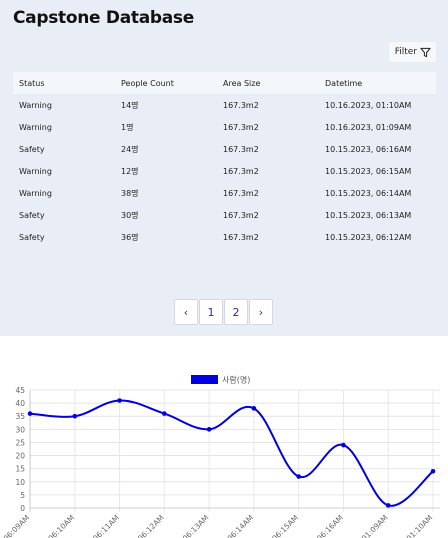 Image resolution: width=448 pixels, height=538 pixels. I want to click on cell-datetime: 10.15.2023, 06:12AM, so click(368, 237).